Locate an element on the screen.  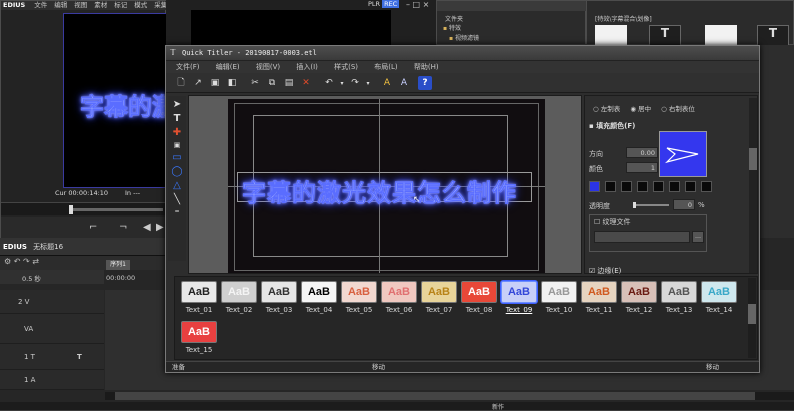
open-file-icon: ↗ is located at coordinates (198, 83).